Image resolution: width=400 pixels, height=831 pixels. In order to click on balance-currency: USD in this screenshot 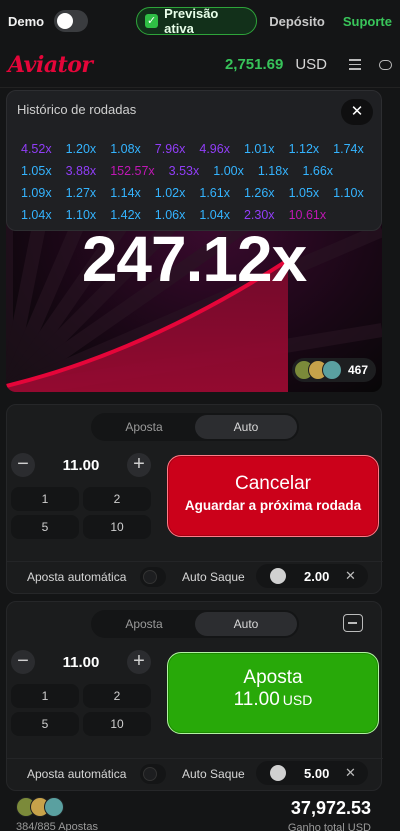, I will do `click(311, 64)`.